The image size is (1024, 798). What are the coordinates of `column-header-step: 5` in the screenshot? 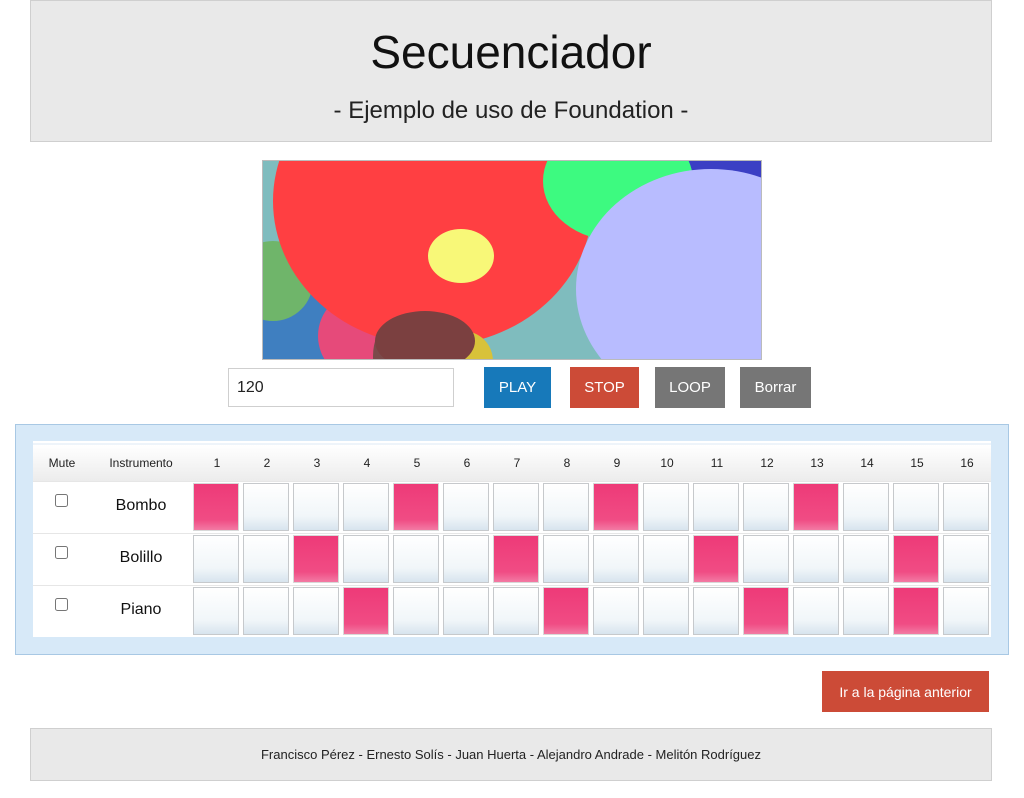 It's located at (417, 463).